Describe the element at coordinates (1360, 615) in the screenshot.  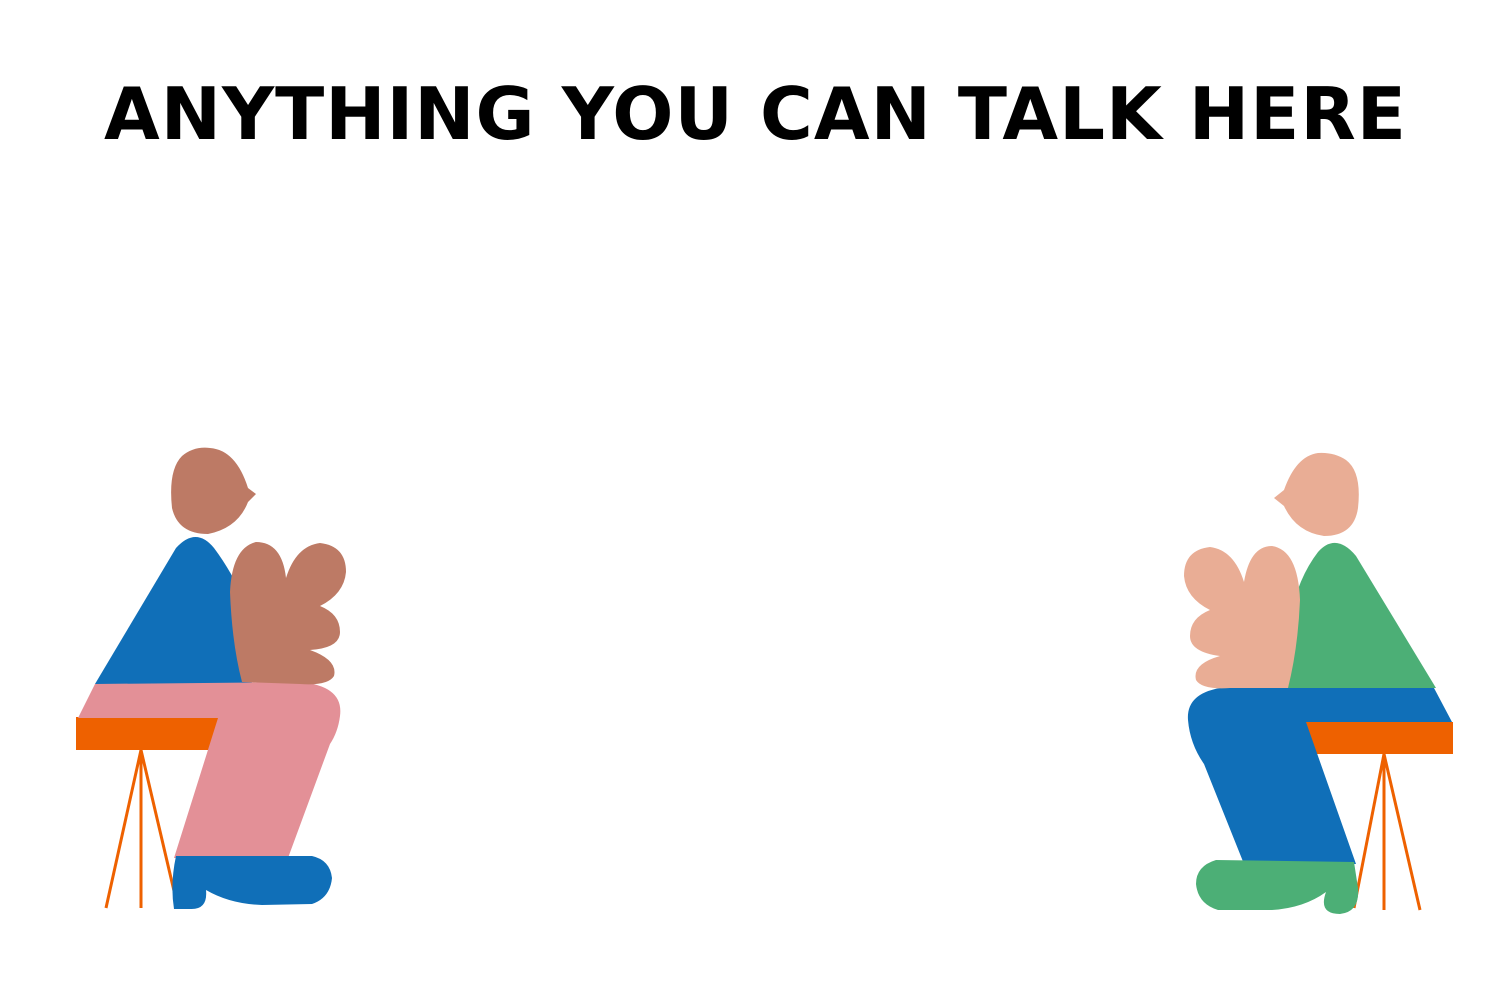
I see `right-person-shirt` at that location.